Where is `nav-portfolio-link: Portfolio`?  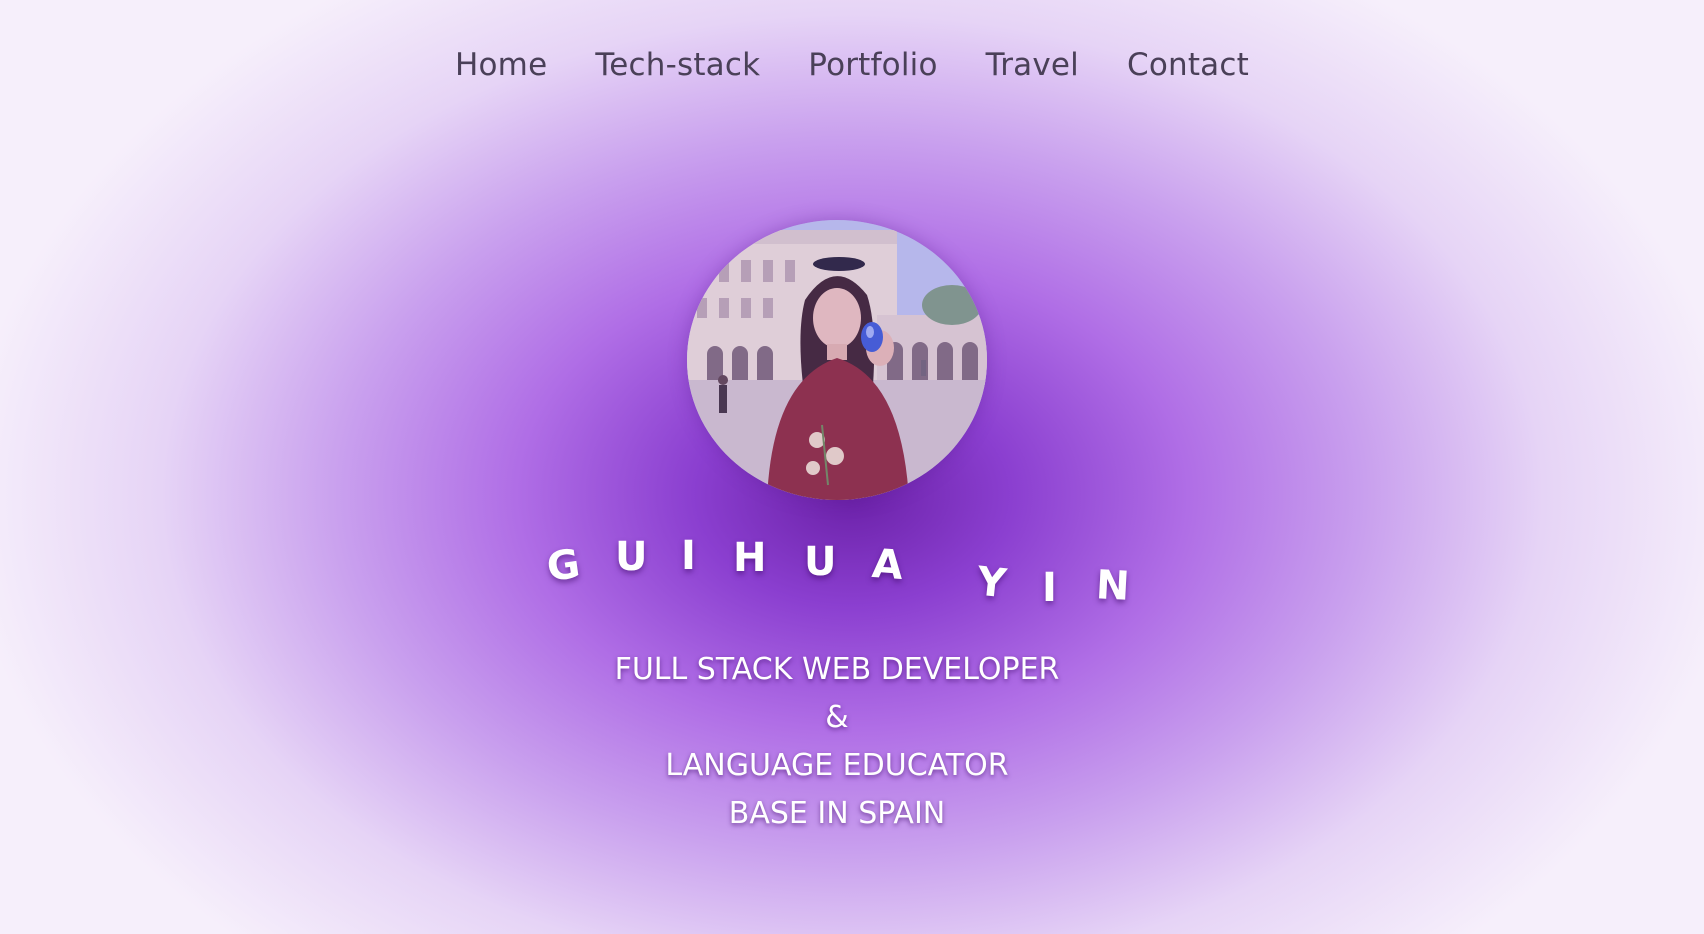
nav-portfolio-link: Portfolio is located at coordinates (872, 65).